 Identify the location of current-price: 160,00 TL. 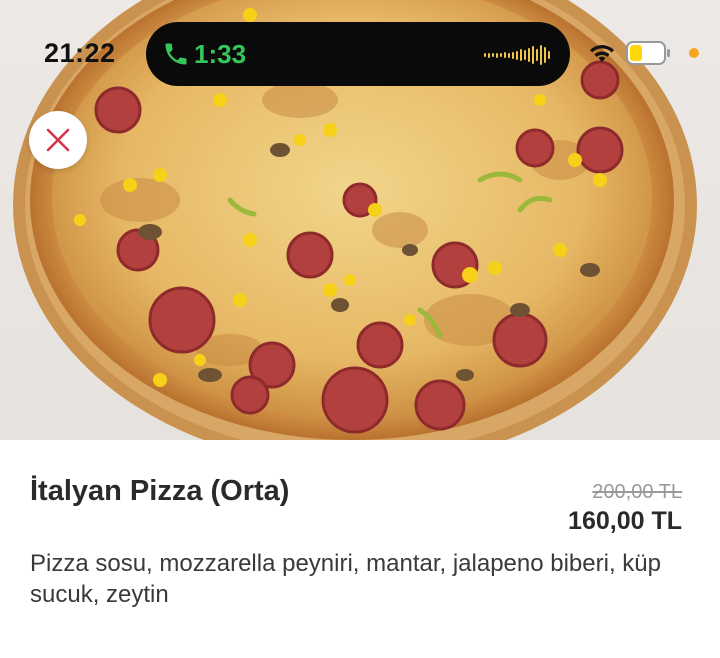
(625, 521).